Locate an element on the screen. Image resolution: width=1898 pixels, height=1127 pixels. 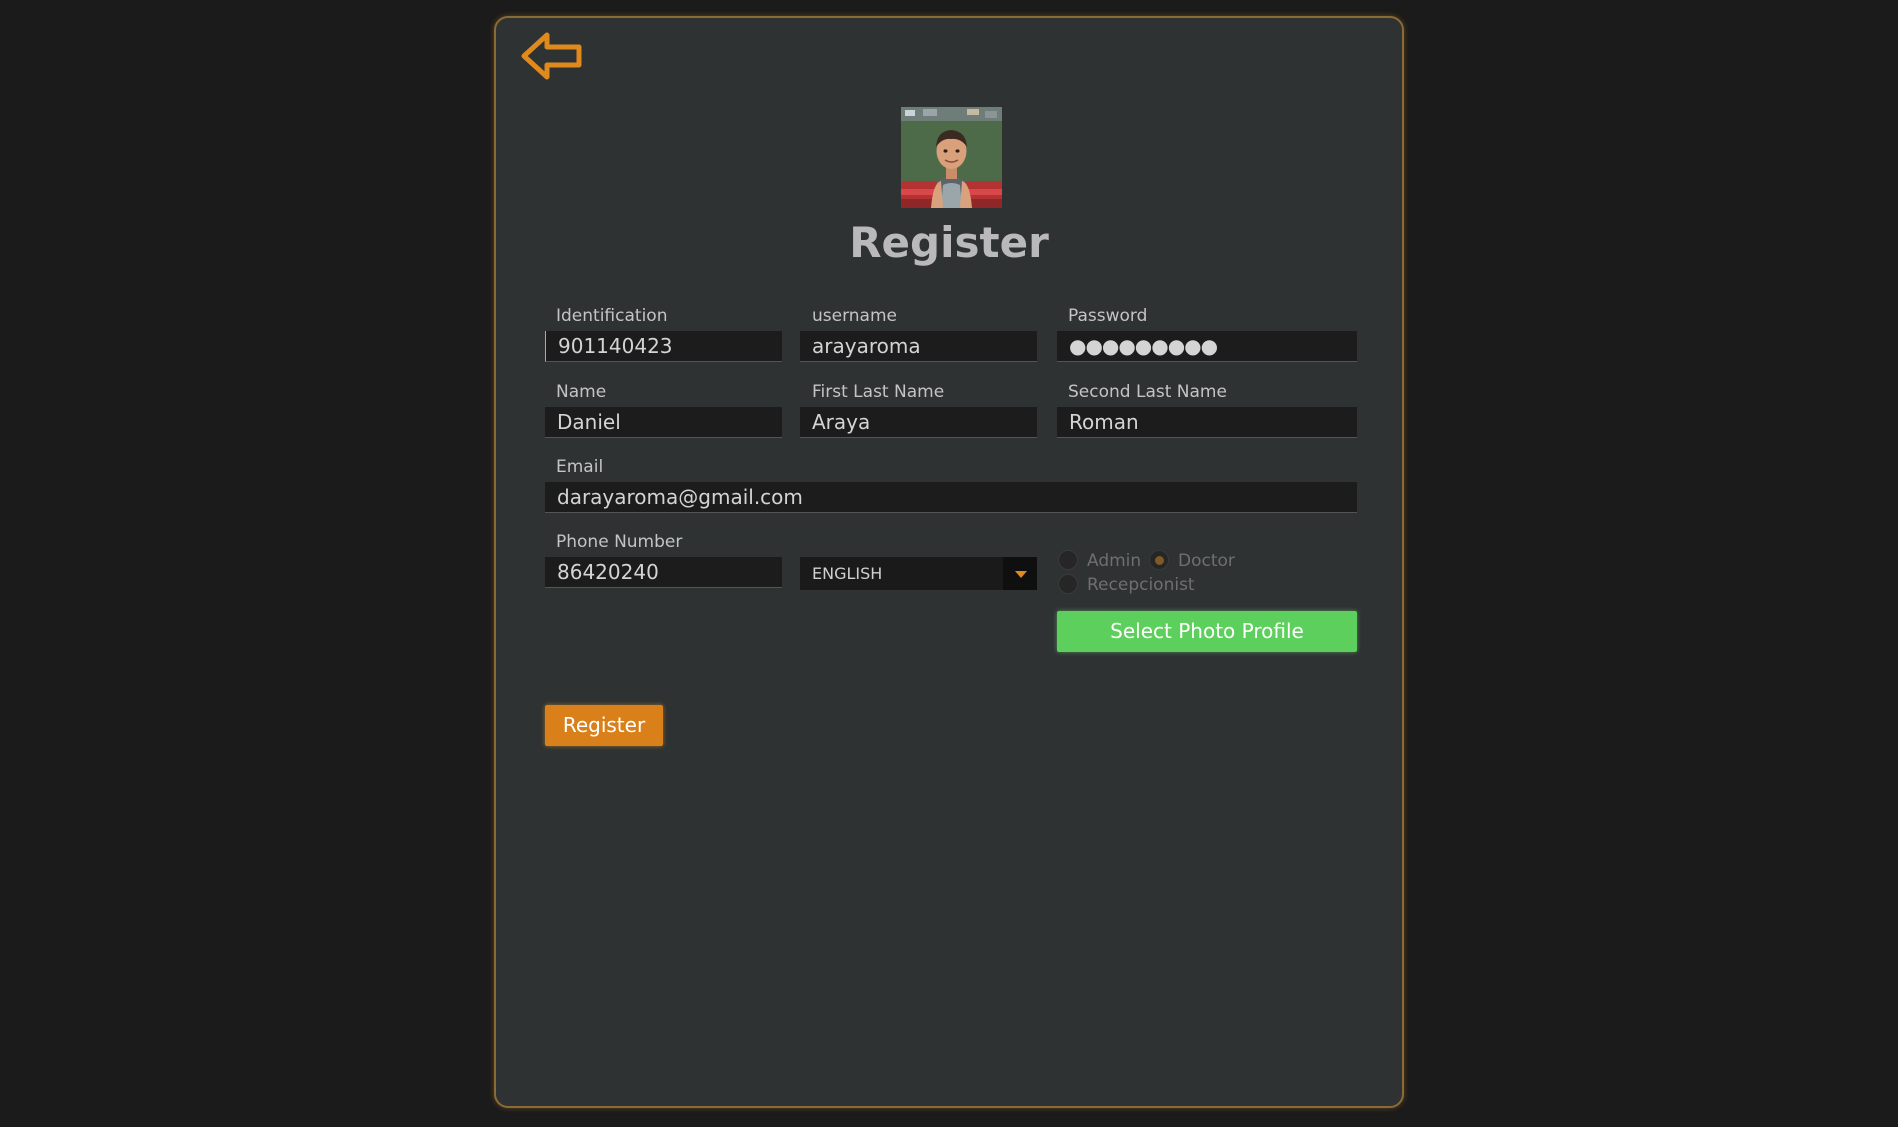
email-label: Email is located at coordinates (580, 467).